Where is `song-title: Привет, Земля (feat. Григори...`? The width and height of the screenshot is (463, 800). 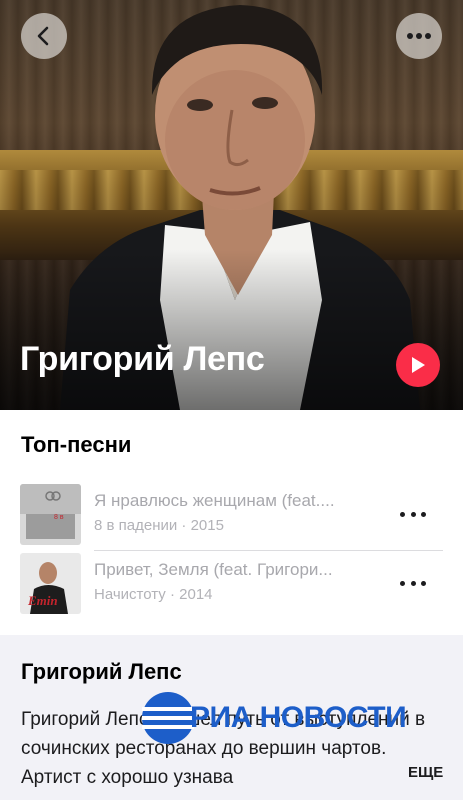
song-title: Привет, Земля (feat. Григори... is located at coordinates (213, 569).